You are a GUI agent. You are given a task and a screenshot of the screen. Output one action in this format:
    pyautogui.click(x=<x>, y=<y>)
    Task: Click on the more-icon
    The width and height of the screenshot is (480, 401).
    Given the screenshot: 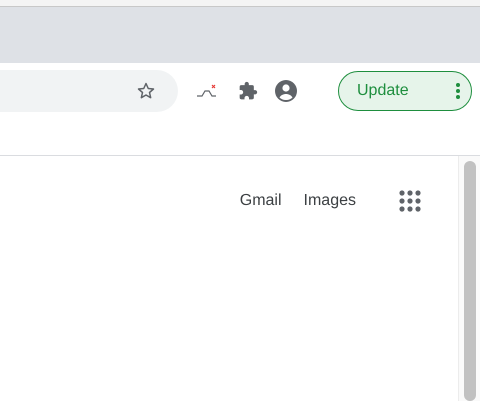 What is the action you would take?
    pyautogui.click(x=458, y=91)
    